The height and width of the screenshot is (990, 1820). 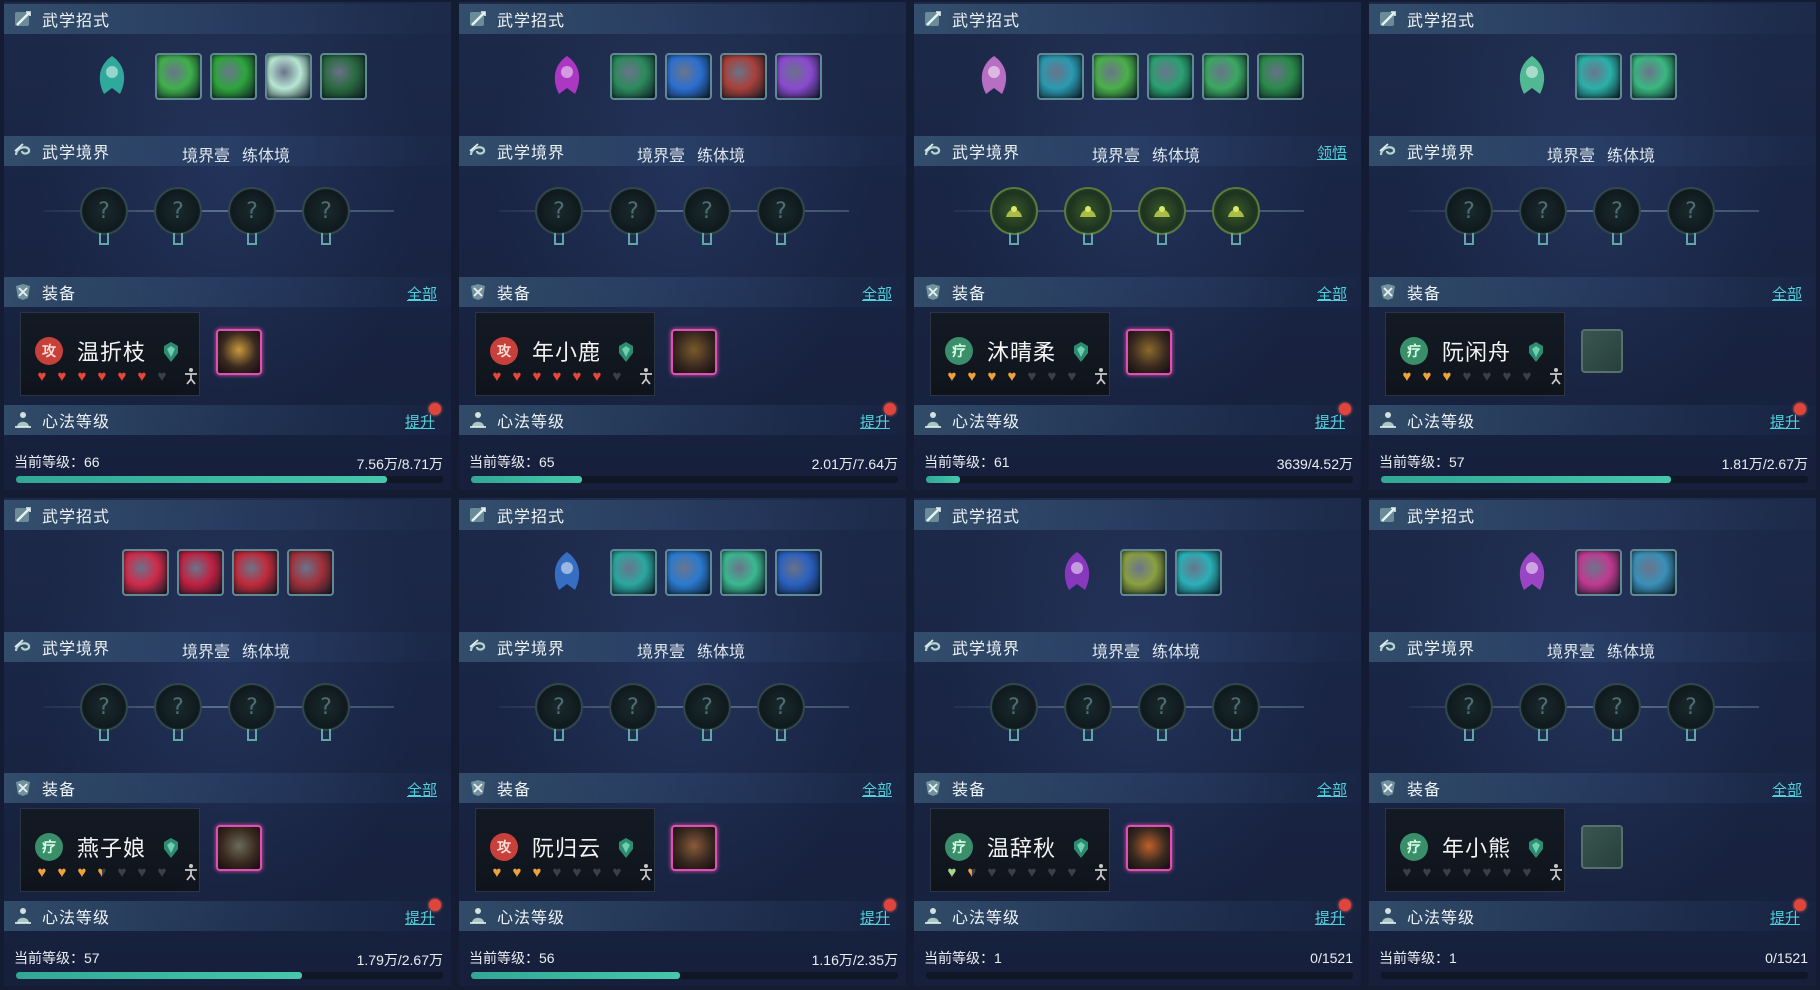 What do you see at coordinates (567, 76) in the screenshot?
I see `purple-orb-icon` at bounding box center [567, 76].